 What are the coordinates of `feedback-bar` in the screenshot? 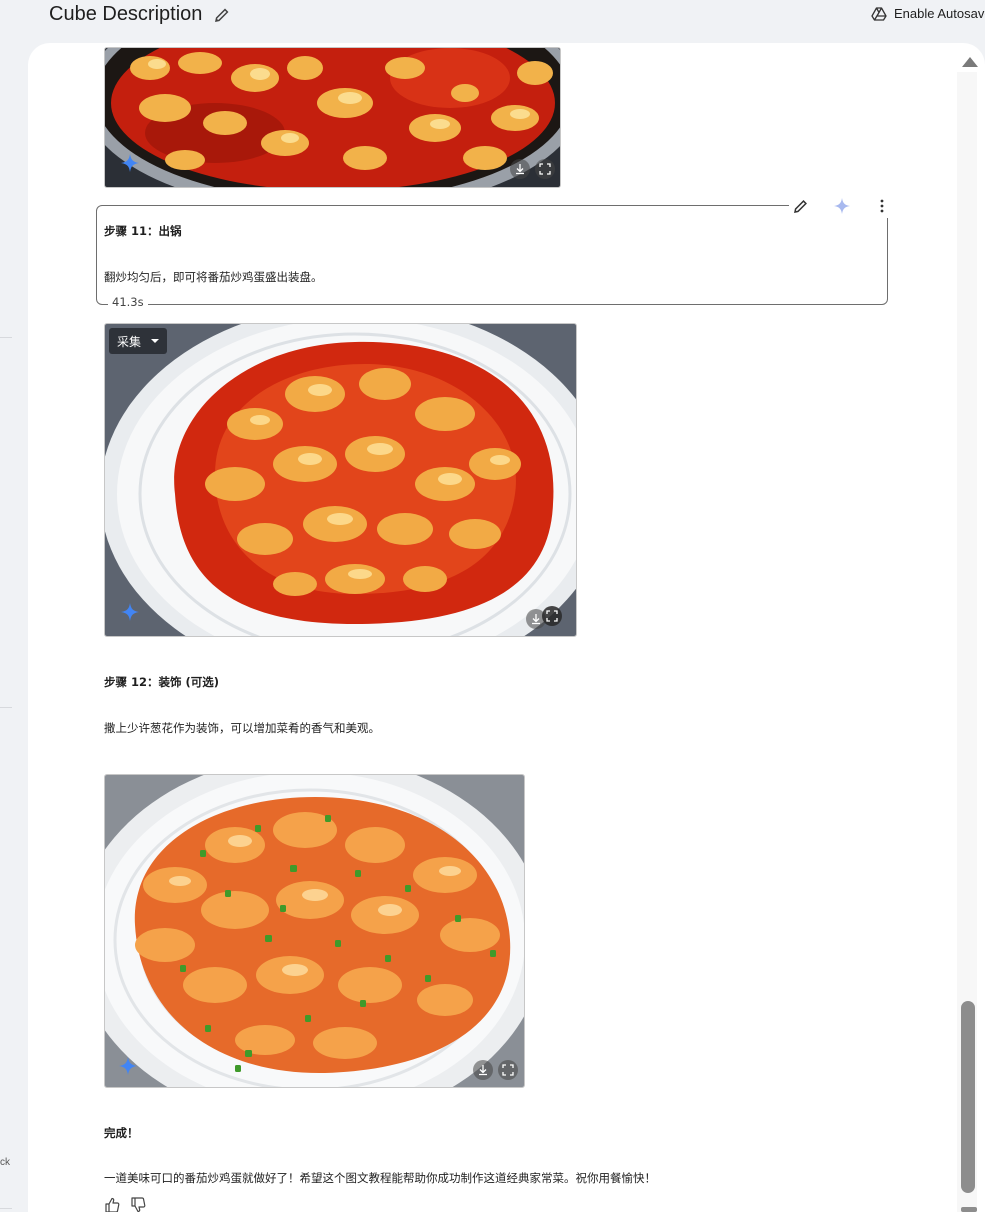 It's located at (125, 1204).